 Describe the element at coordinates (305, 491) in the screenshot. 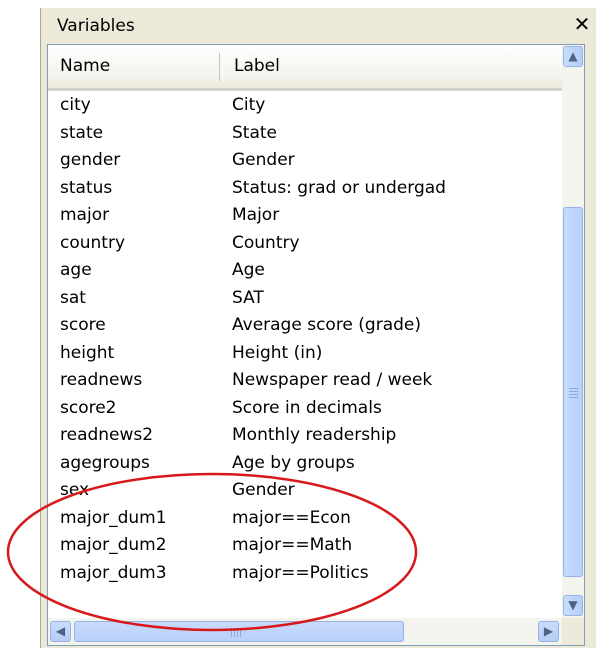

I see `list-item: sex Gender` at that location.